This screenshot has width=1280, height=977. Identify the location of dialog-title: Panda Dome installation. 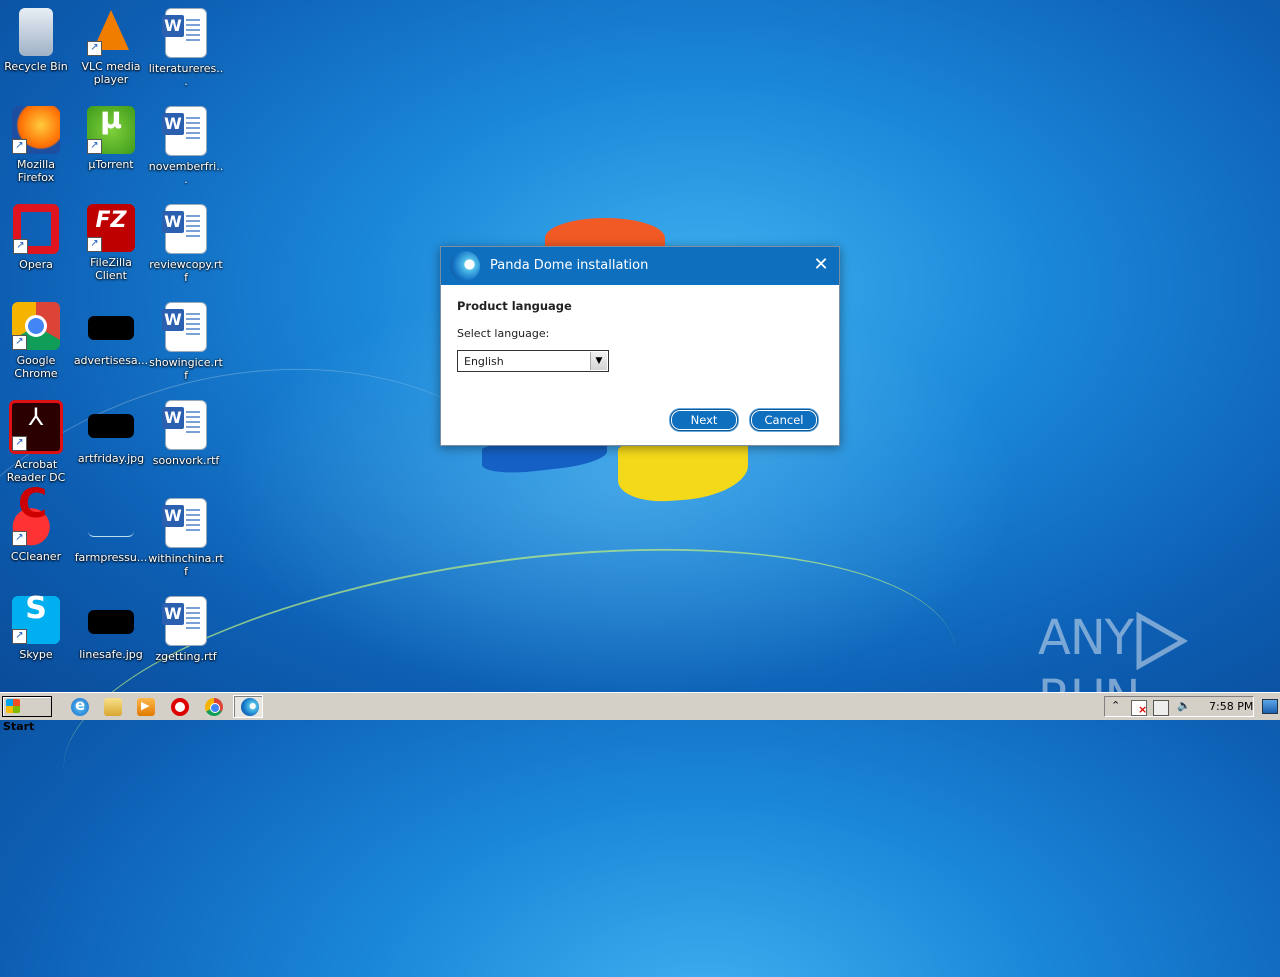
(569, 265).